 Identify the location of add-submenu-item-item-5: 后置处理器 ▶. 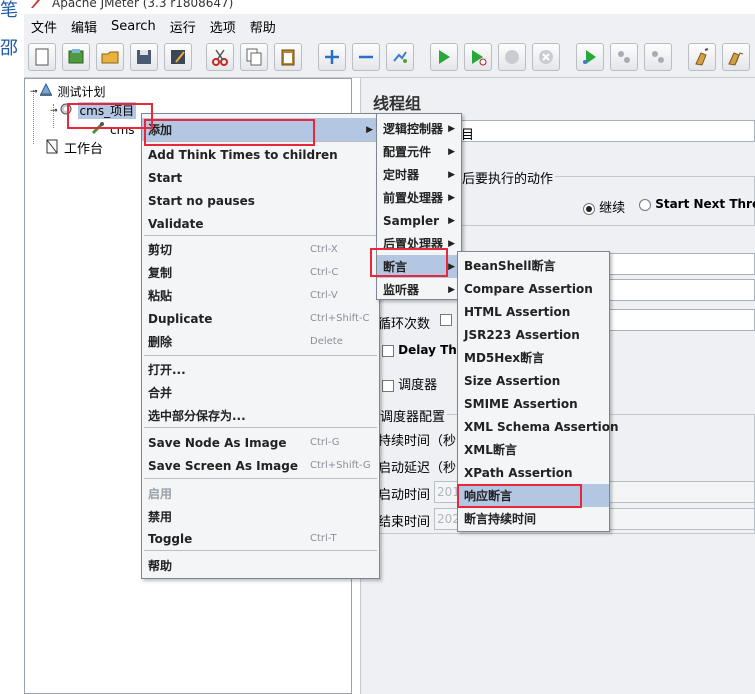
(419, 243).